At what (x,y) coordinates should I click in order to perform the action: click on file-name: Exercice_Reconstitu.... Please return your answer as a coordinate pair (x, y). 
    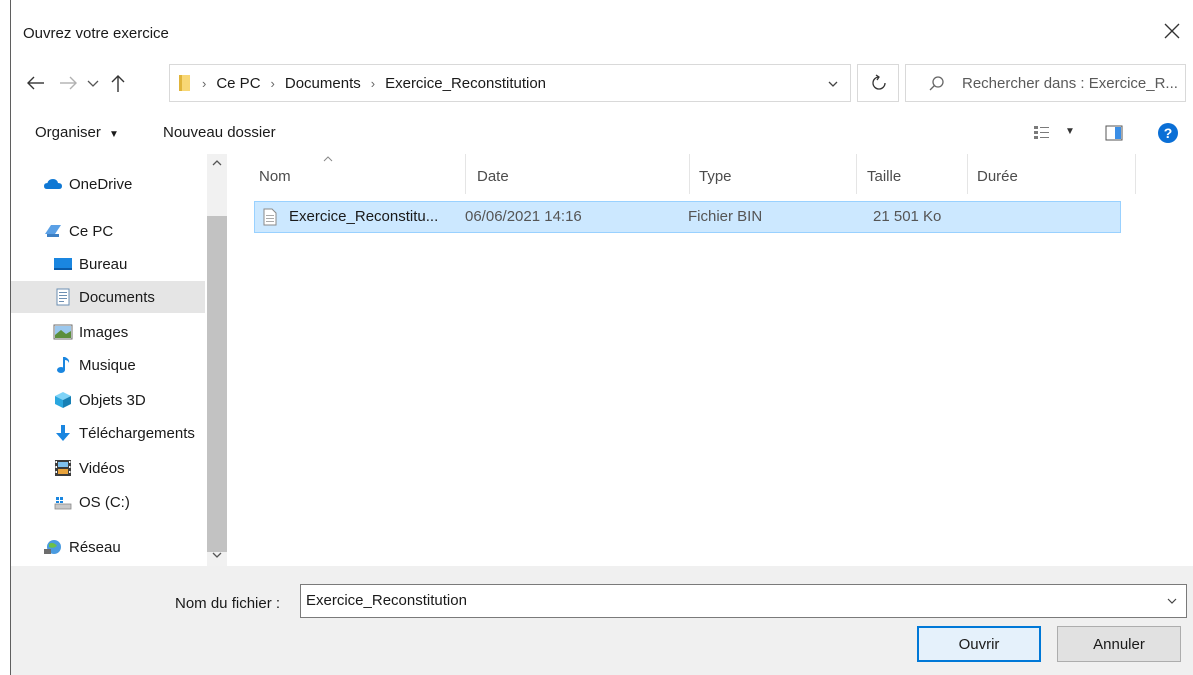
    Looking at the image, I should click on (364, 216).